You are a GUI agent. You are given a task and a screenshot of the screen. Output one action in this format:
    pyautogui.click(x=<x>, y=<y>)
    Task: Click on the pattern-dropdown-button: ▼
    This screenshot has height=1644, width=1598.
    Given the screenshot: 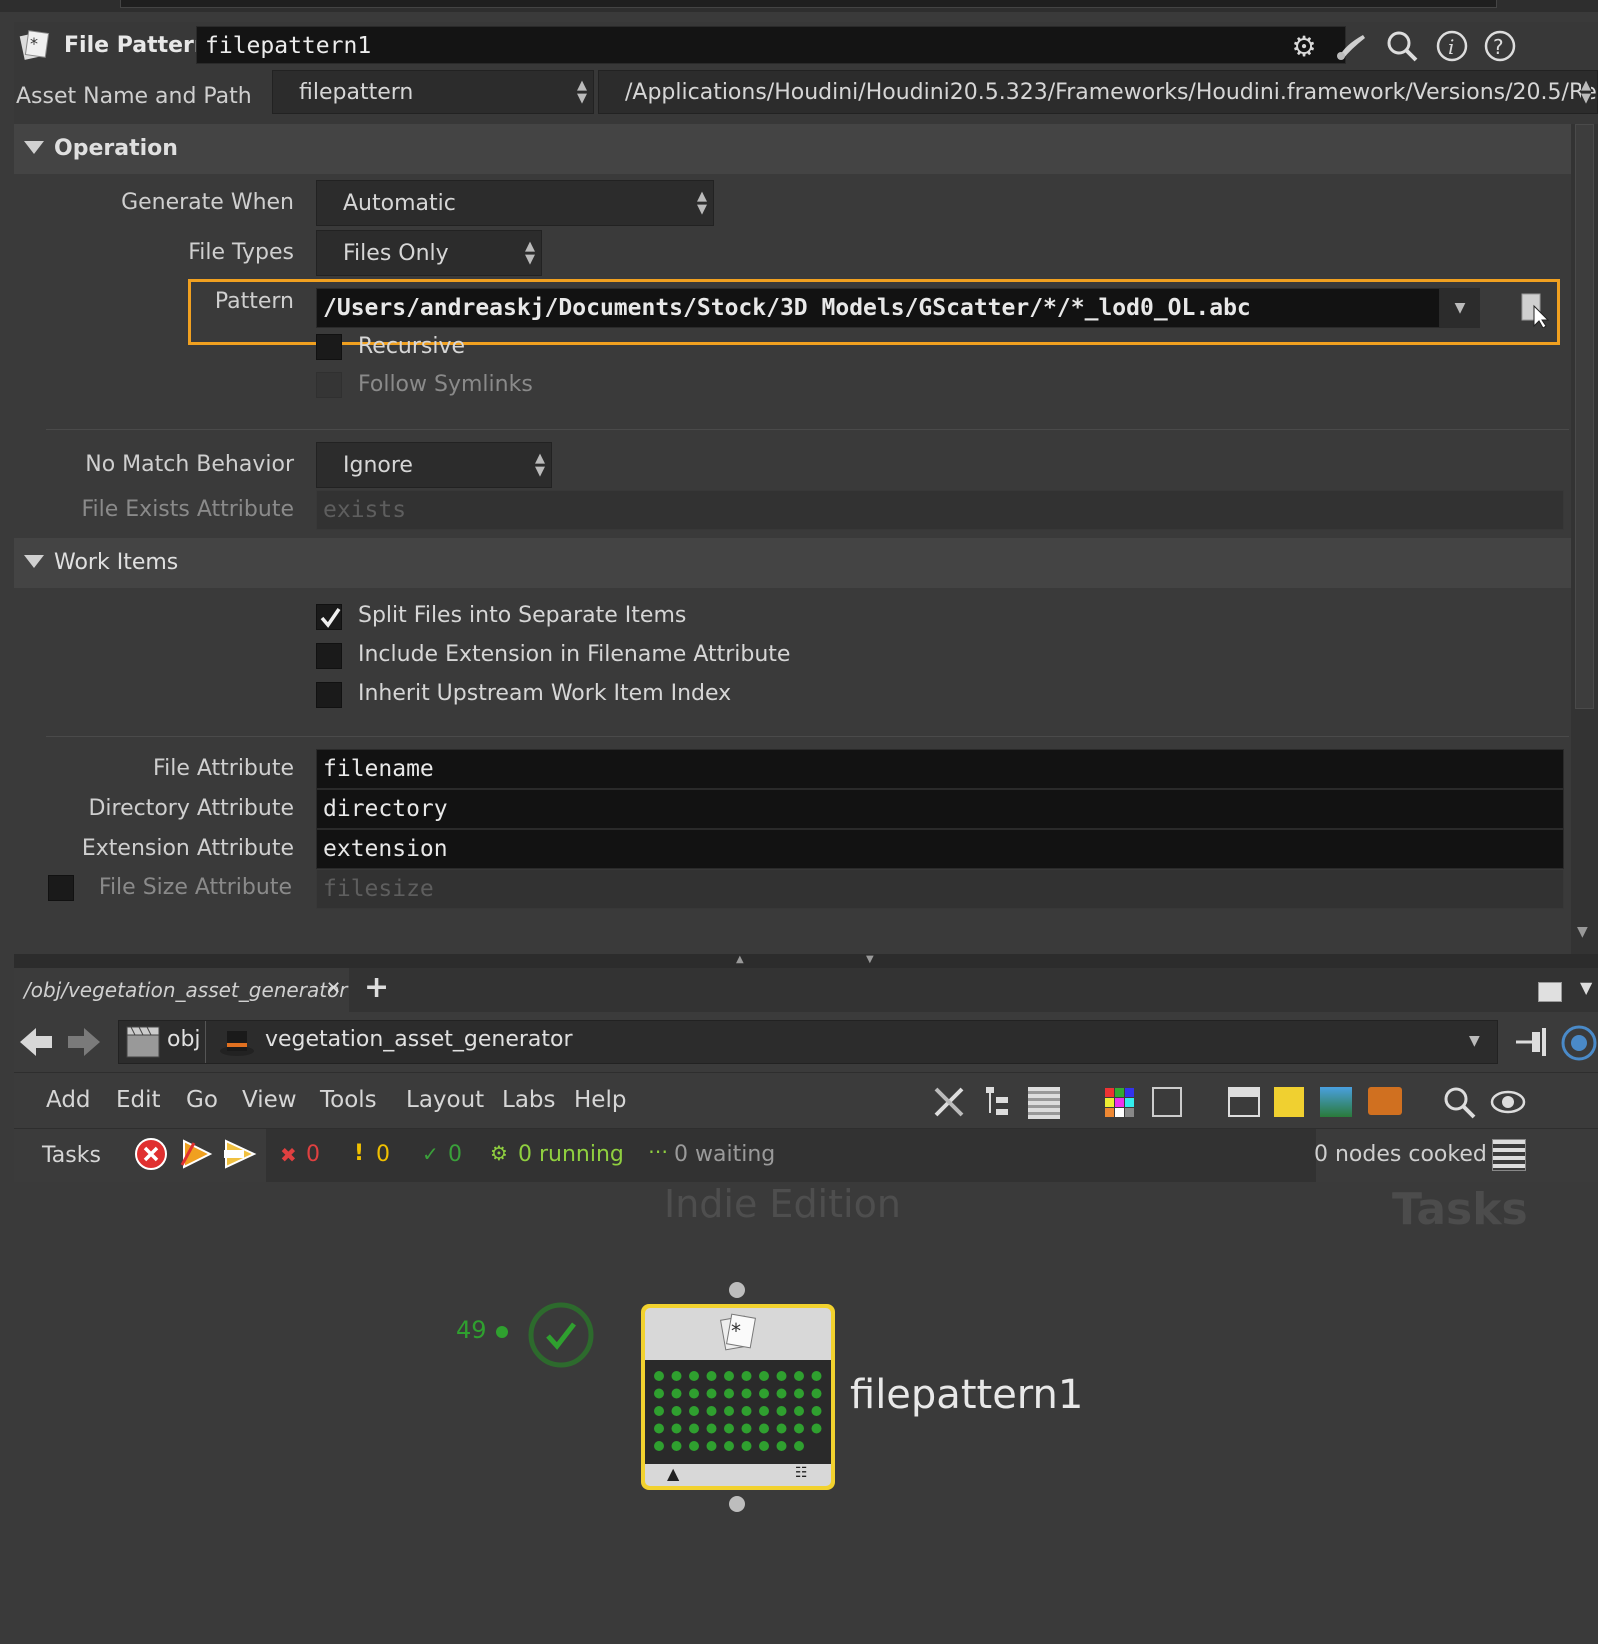 What is the action you would take?
    pyautogui.click(x=1460, y=308)
    